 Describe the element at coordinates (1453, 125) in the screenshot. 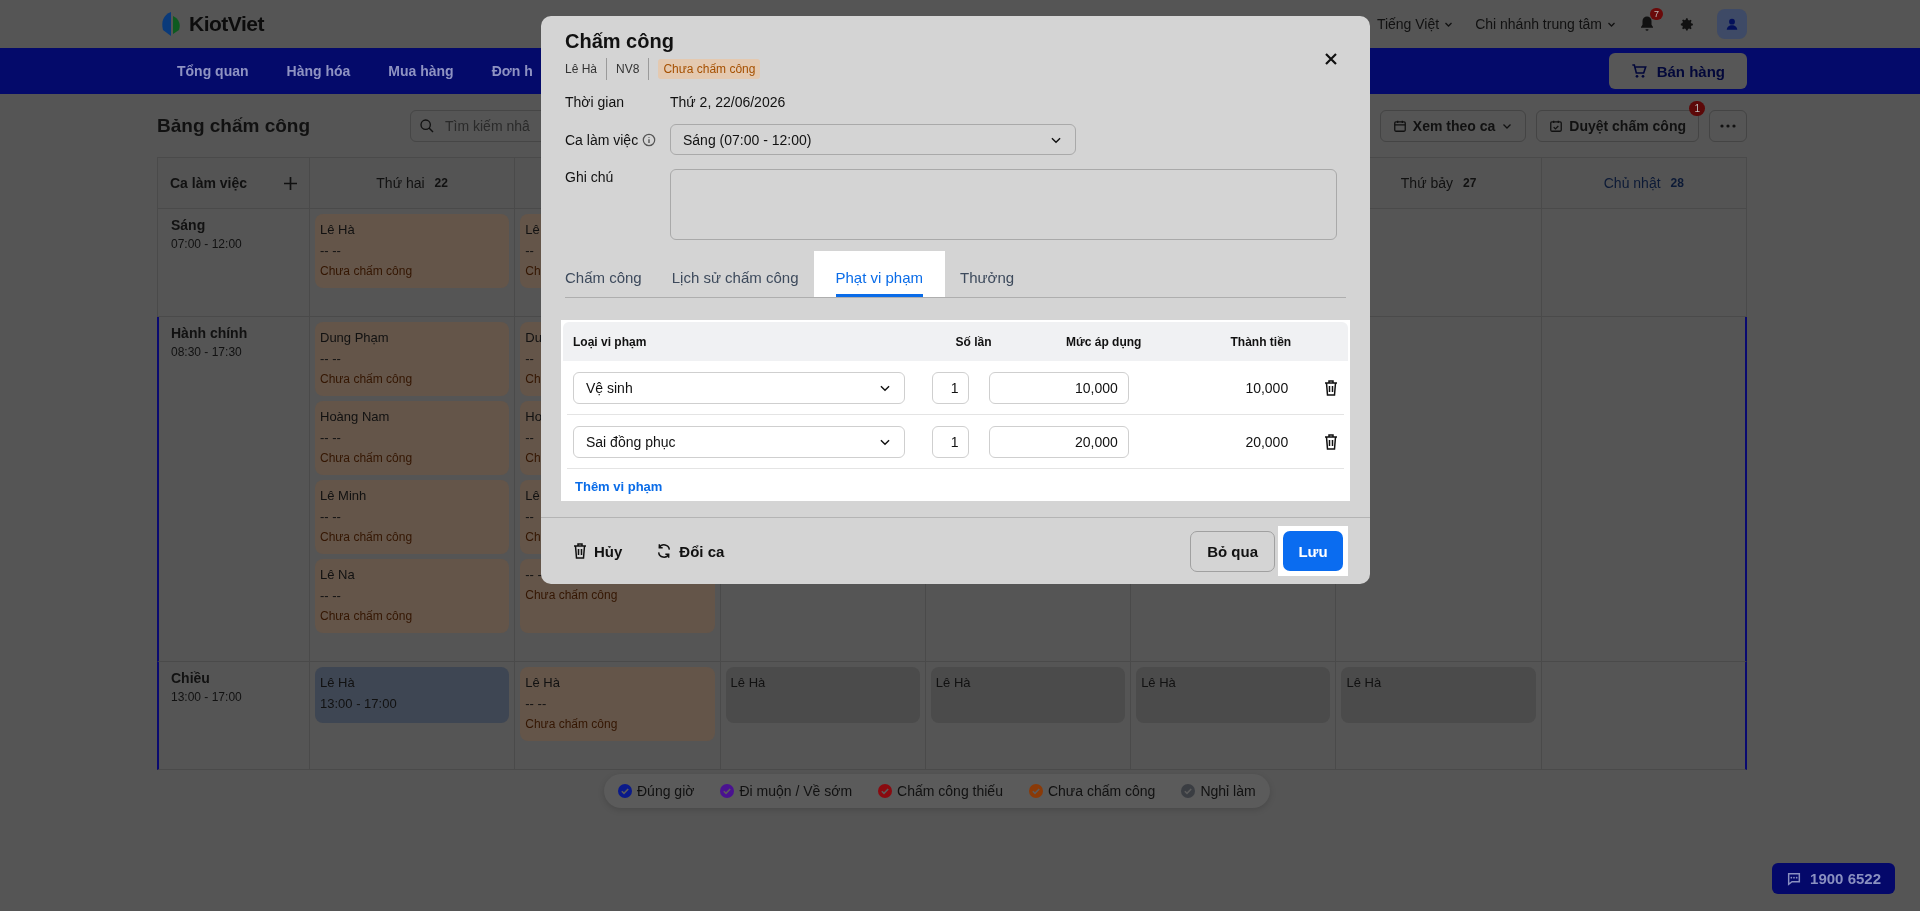

I see `view-by-shift-button: Xem theo ca` at that location.